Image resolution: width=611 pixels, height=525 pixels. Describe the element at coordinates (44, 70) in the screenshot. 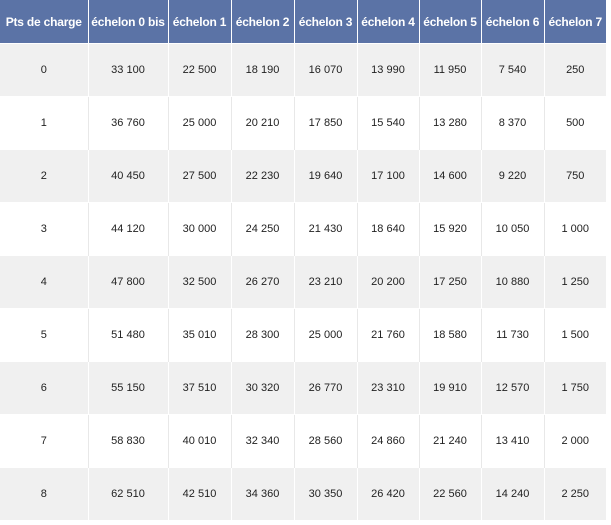

I see `charge-points-cell: 0` at that location.